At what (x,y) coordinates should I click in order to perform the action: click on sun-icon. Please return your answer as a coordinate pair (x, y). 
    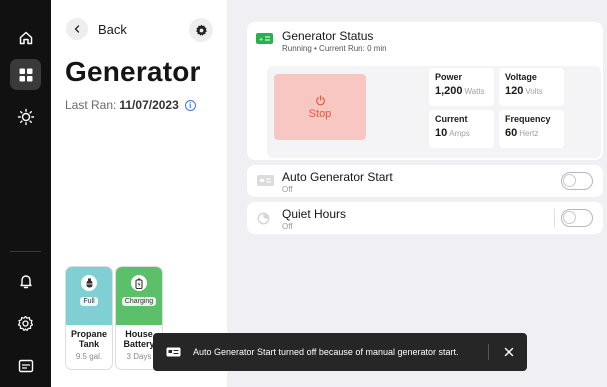
    Looking at the image, I should click on (25, 116).